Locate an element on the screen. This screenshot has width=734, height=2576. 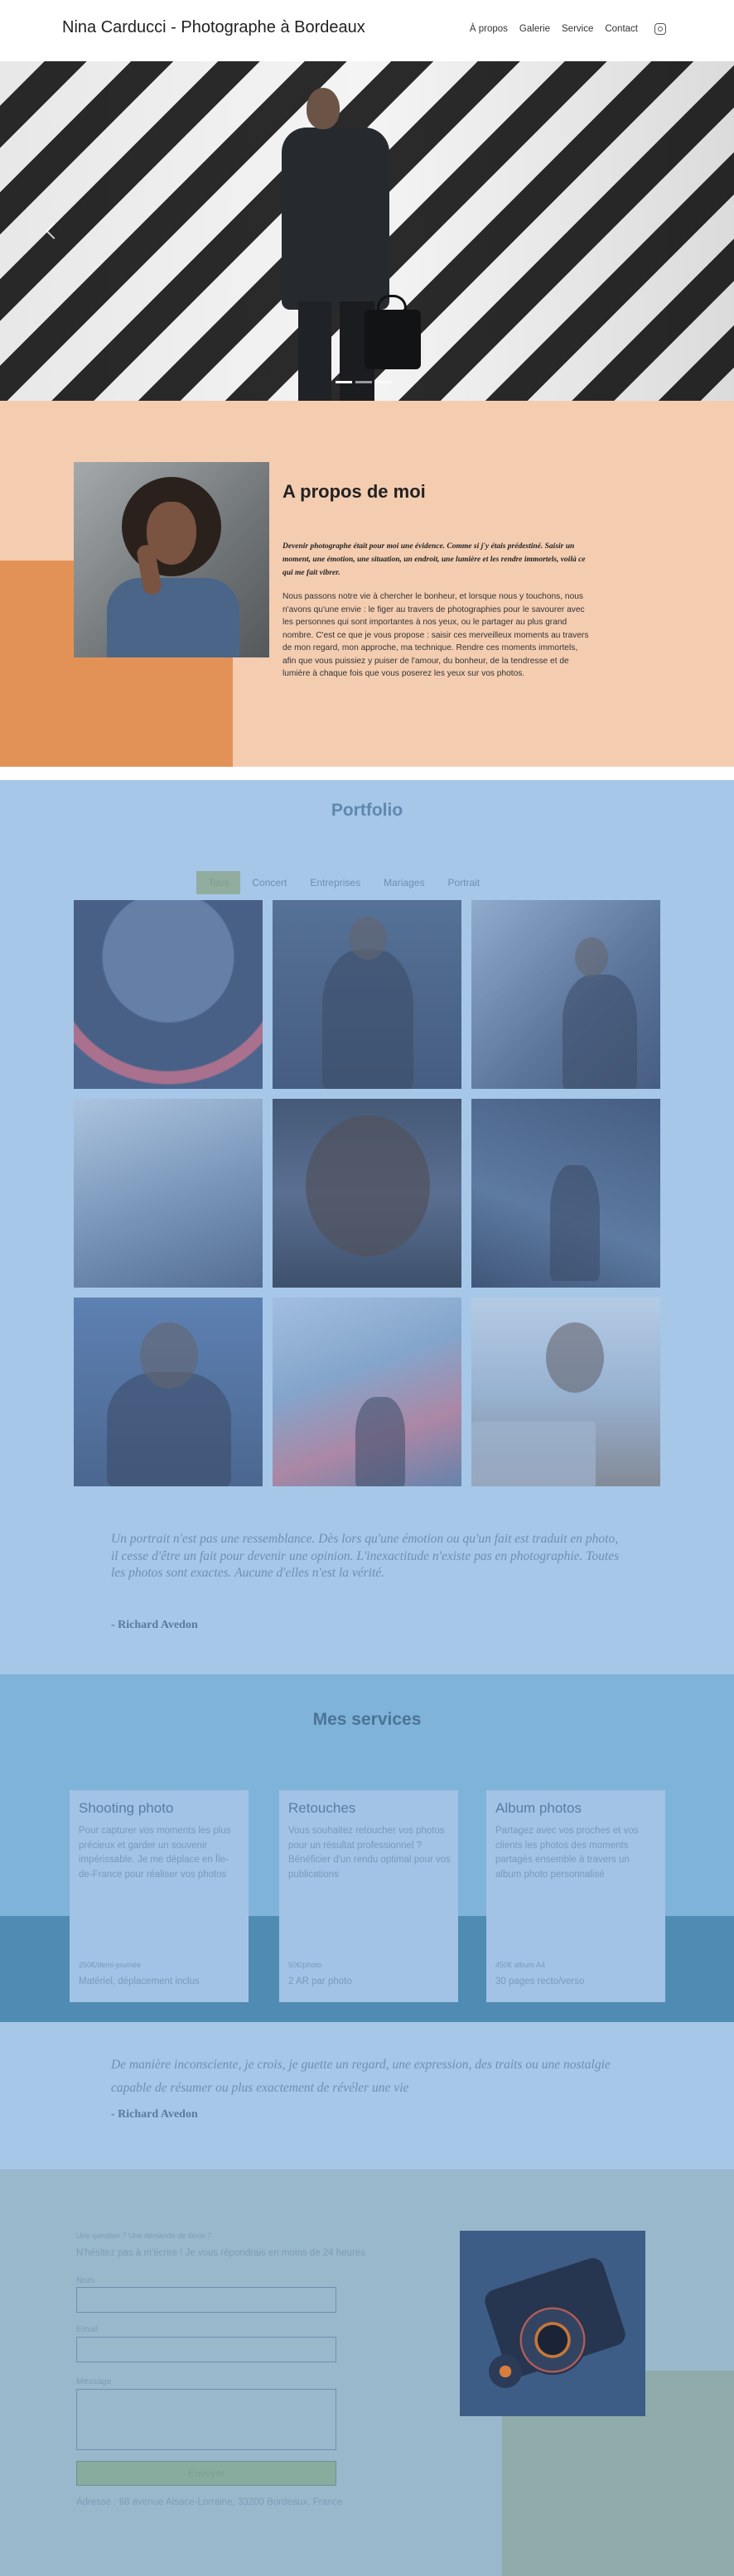
services-title: Mes services is located at coordinates (367, 1719).